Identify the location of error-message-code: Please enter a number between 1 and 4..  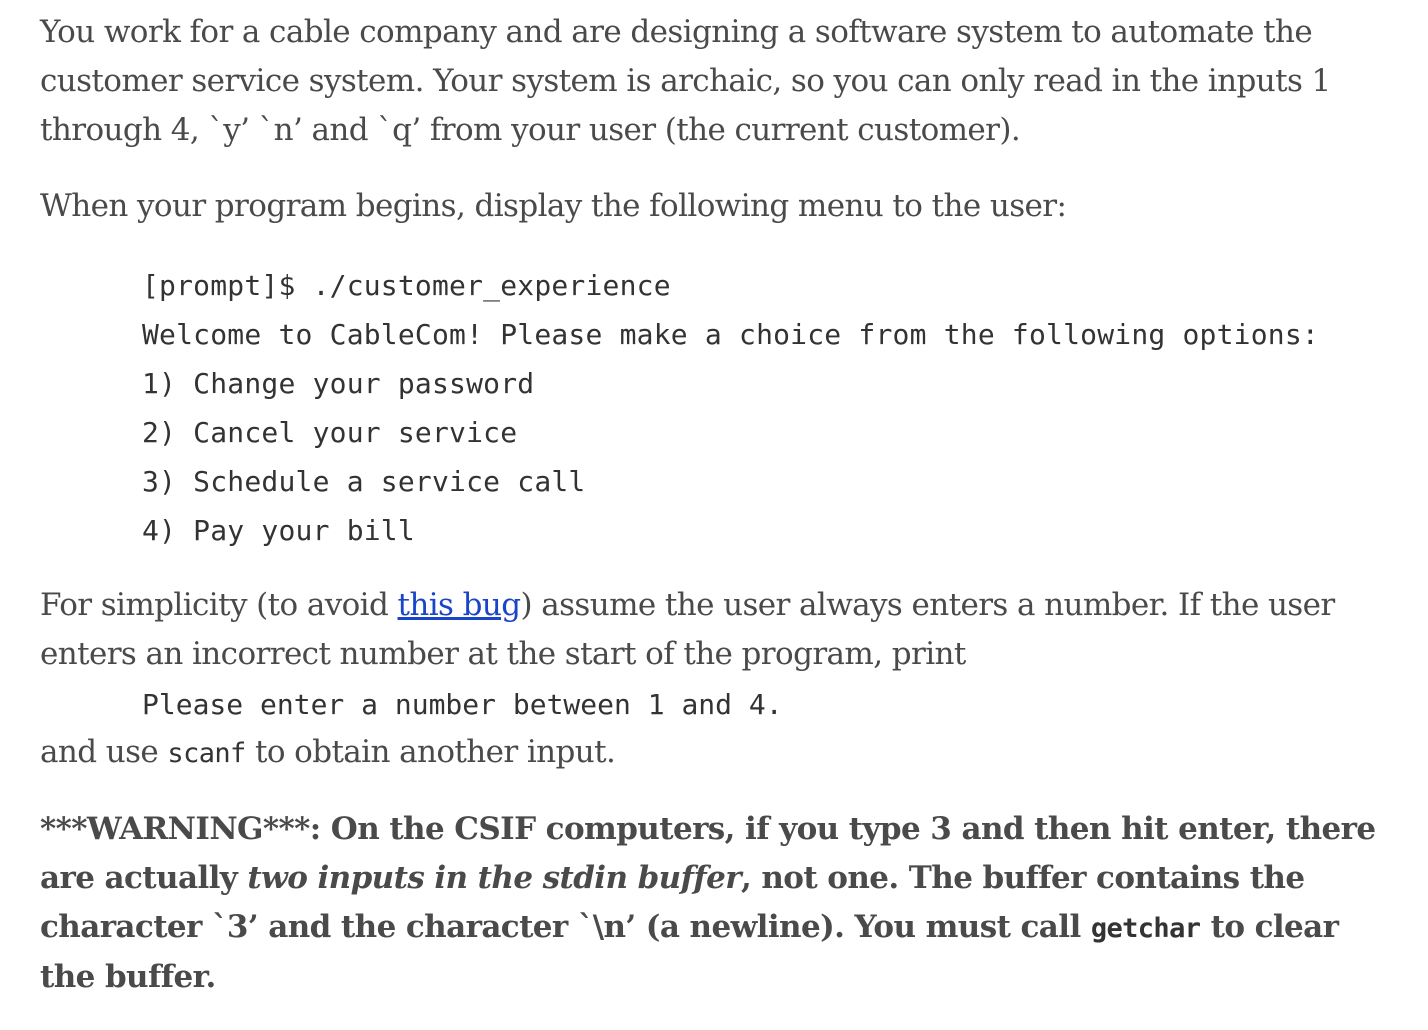
(462, 704).